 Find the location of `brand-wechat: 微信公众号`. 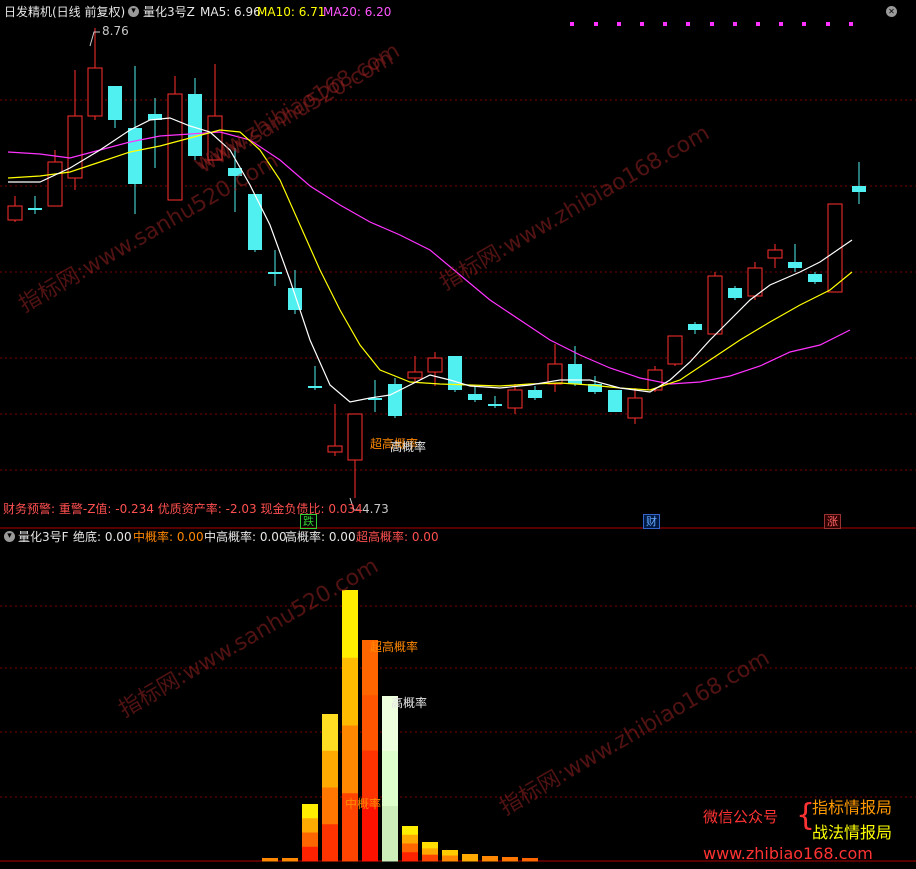

brand-wechat: 微信公众号 is located at coordinates (741, 817).